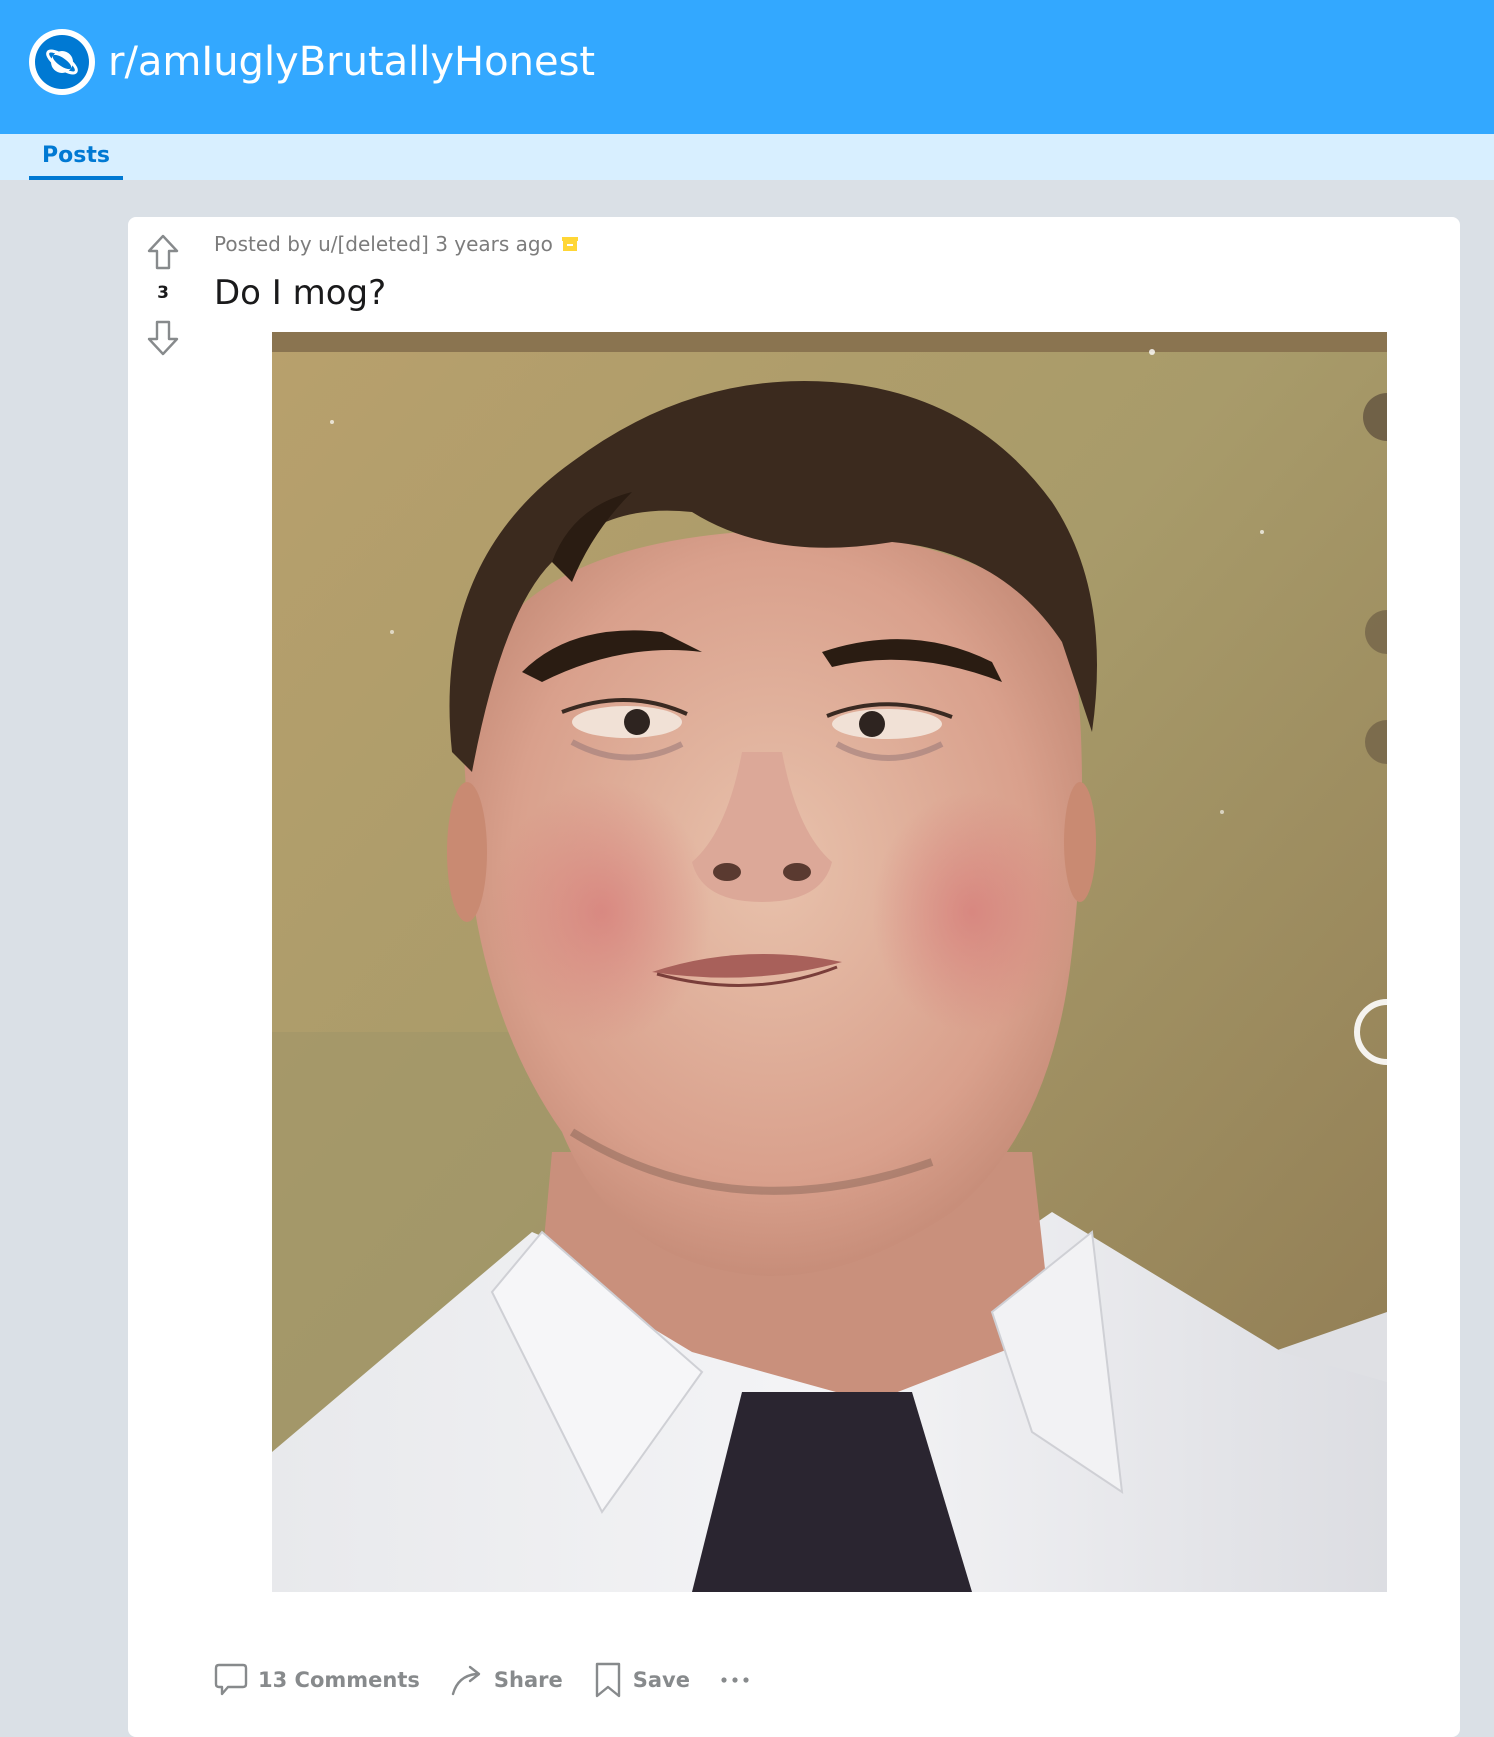 The width and height of the screenshot is (1494, 1737). I want to click on posted-by-label: Posted by, so click(263, 244).